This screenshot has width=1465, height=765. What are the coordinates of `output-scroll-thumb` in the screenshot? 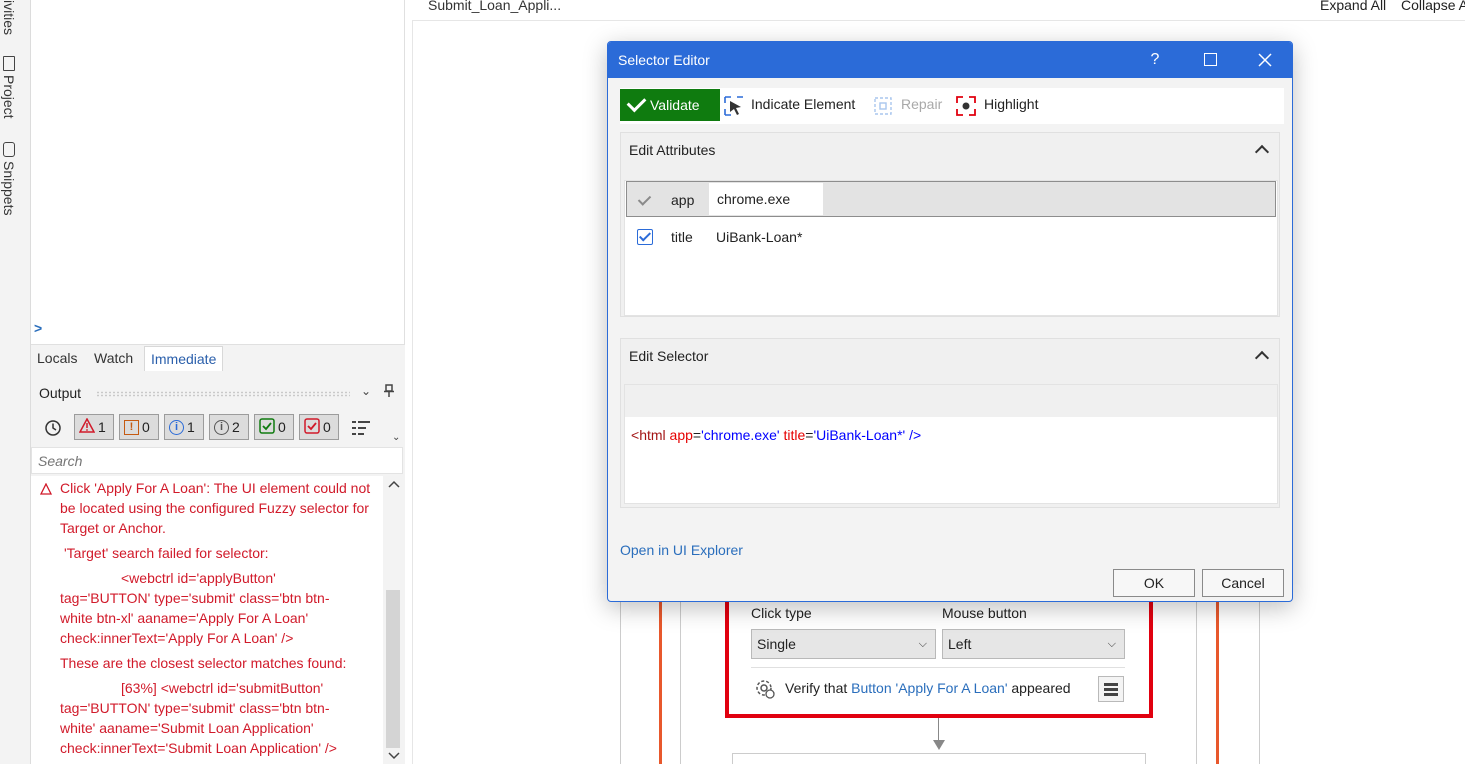 It's located at (393, 669).